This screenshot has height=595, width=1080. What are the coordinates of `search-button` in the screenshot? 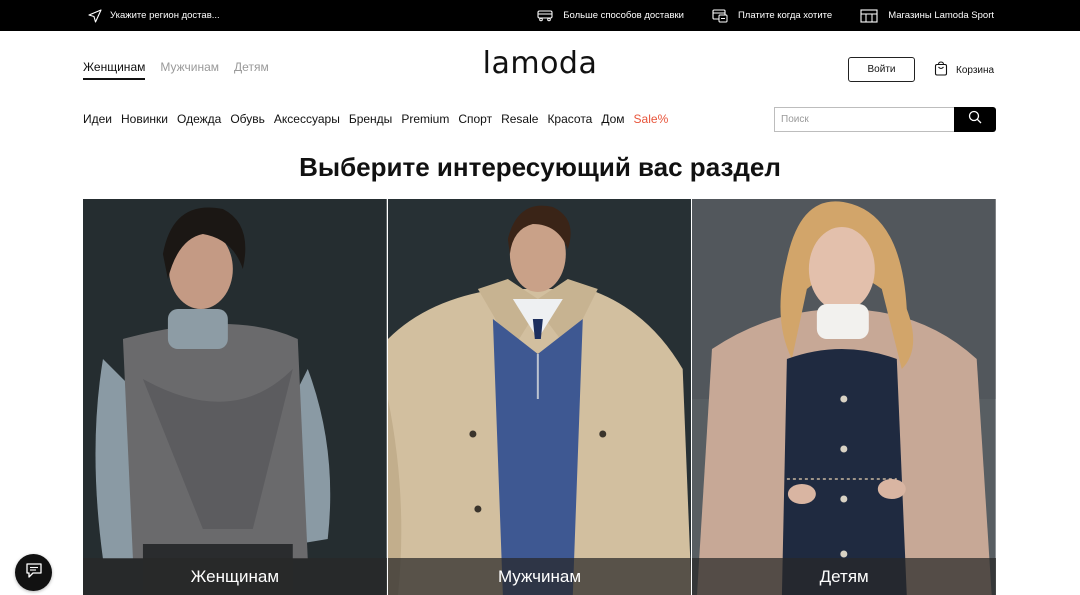 It's located at (975, 119).